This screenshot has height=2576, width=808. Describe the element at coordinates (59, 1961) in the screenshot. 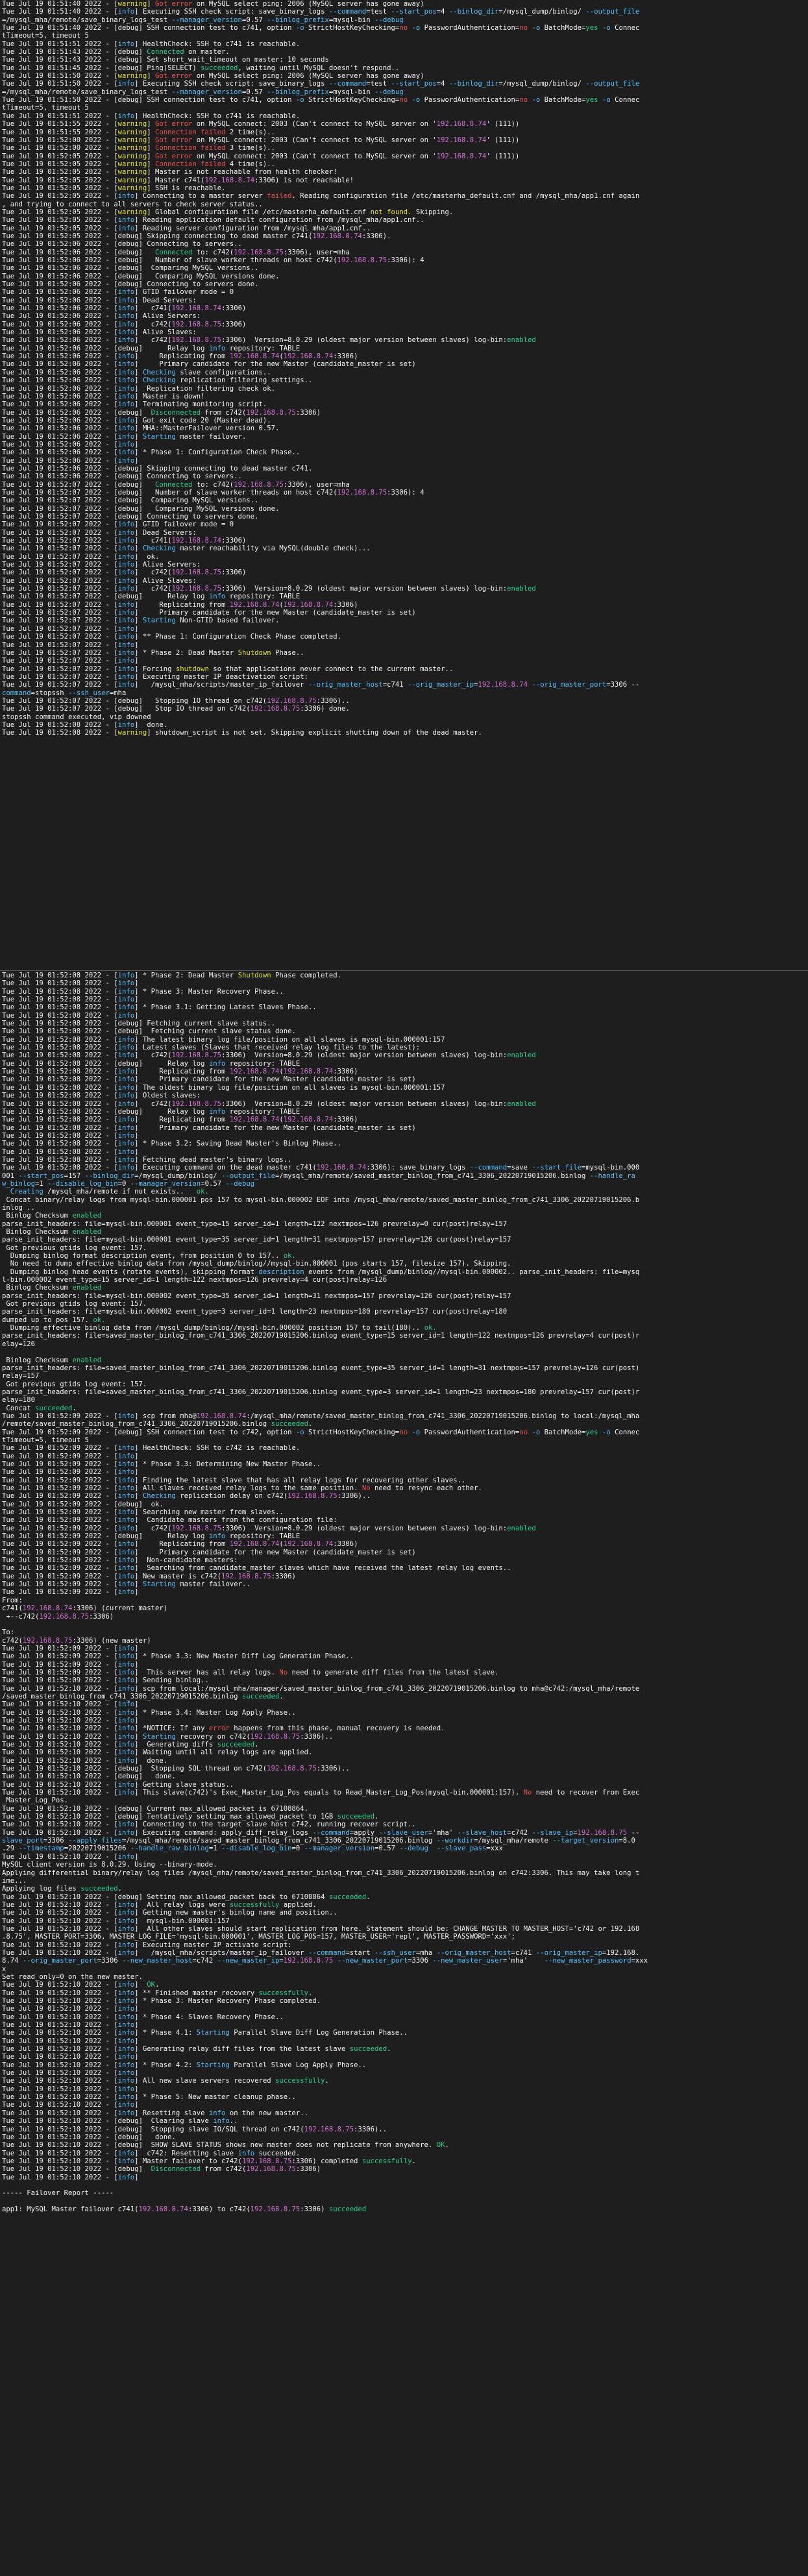

I see `log-segment: --orig_master_port` at that location.